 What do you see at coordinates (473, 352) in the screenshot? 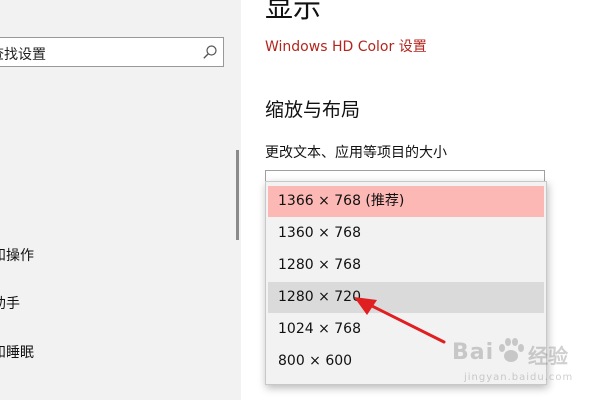
I see `watermark-brand-left: Bai` at bounding box center [473, 352].